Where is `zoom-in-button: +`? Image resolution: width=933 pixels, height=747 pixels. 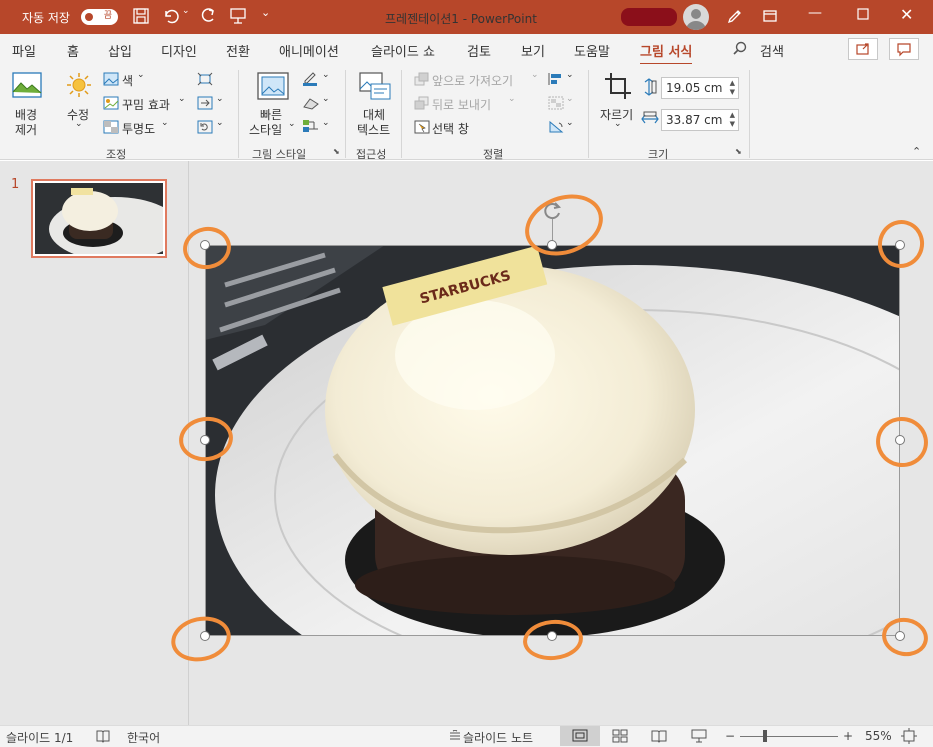
zoom-in-button: + is located at coordinates (848, 736).